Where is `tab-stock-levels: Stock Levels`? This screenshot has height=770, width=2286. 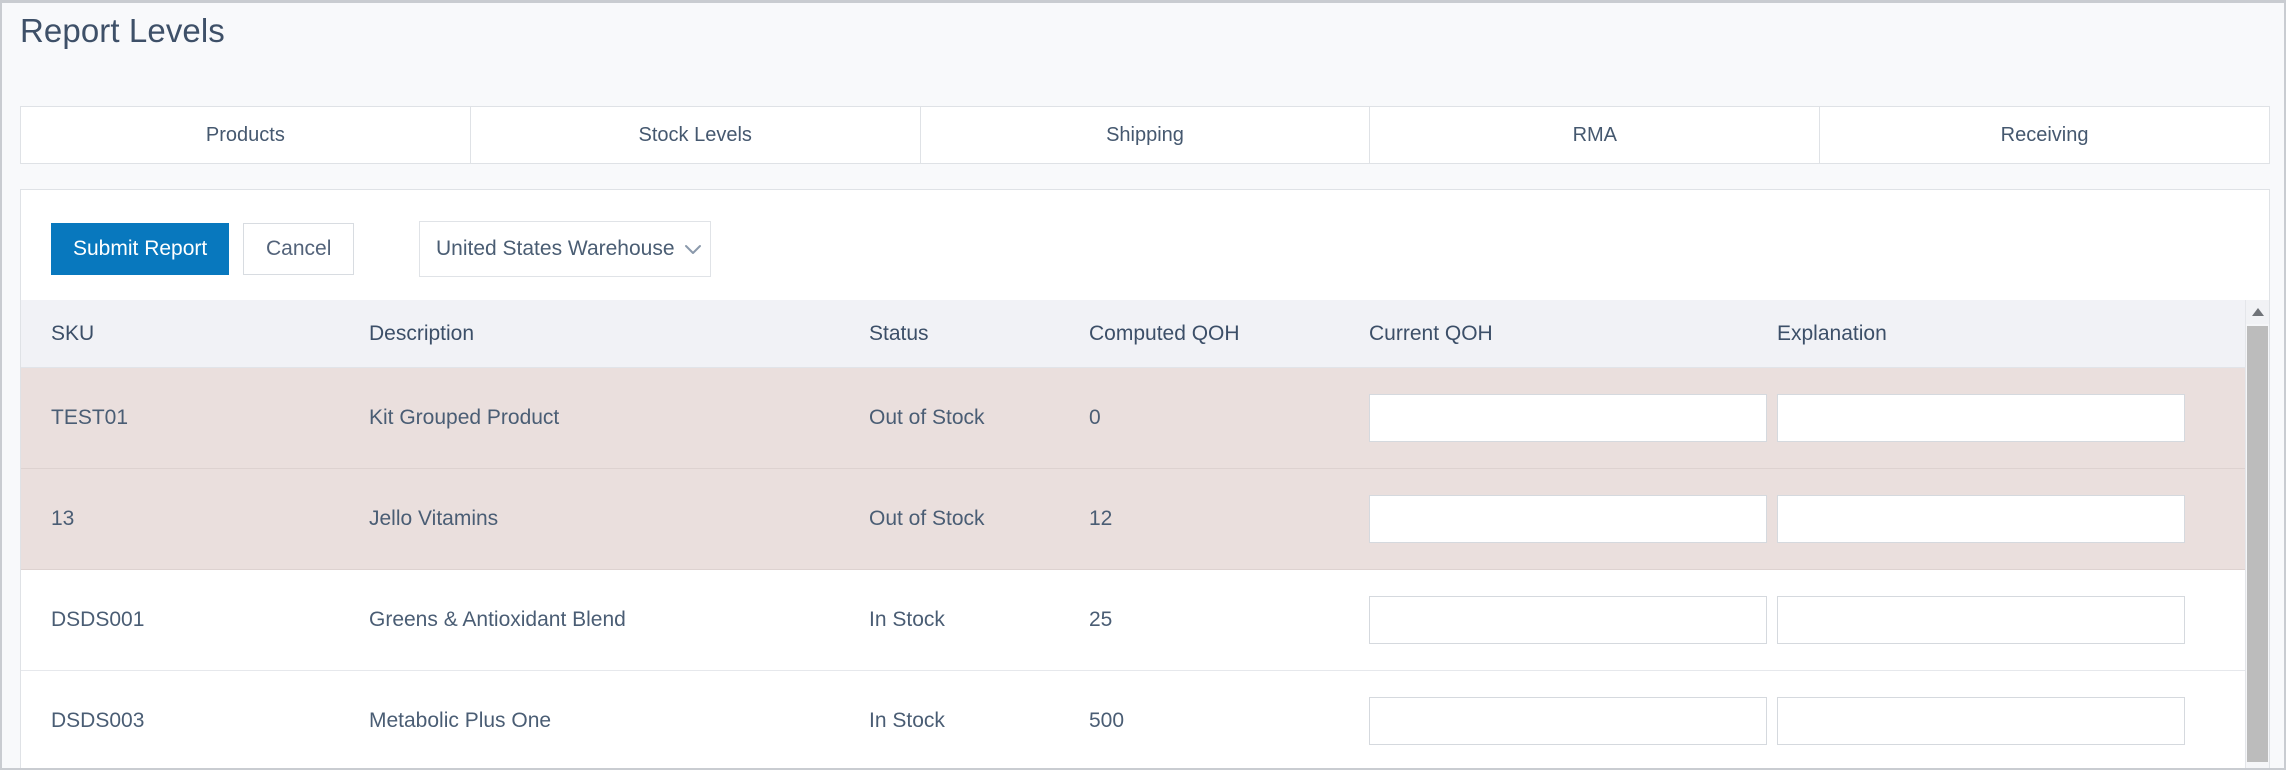
tab-stock-levels: Stock Levels is located at coordinates (695, 135).